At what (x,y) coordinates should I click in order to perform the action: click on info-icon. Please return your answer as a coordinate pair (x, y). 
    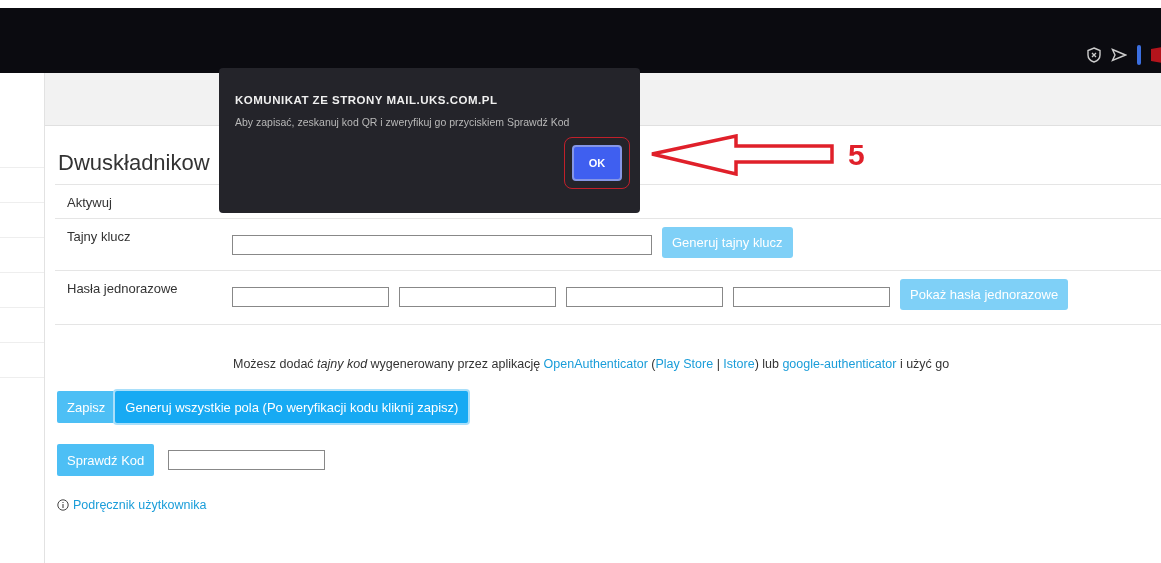
    Looking at the image, I should click on (63, 505).